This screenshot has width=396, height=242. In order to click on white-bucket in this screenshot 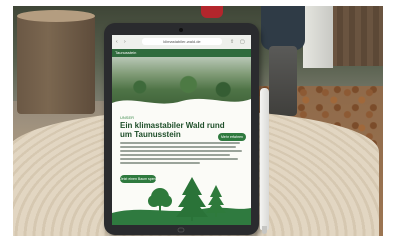, I will do `click(318, 37)`.